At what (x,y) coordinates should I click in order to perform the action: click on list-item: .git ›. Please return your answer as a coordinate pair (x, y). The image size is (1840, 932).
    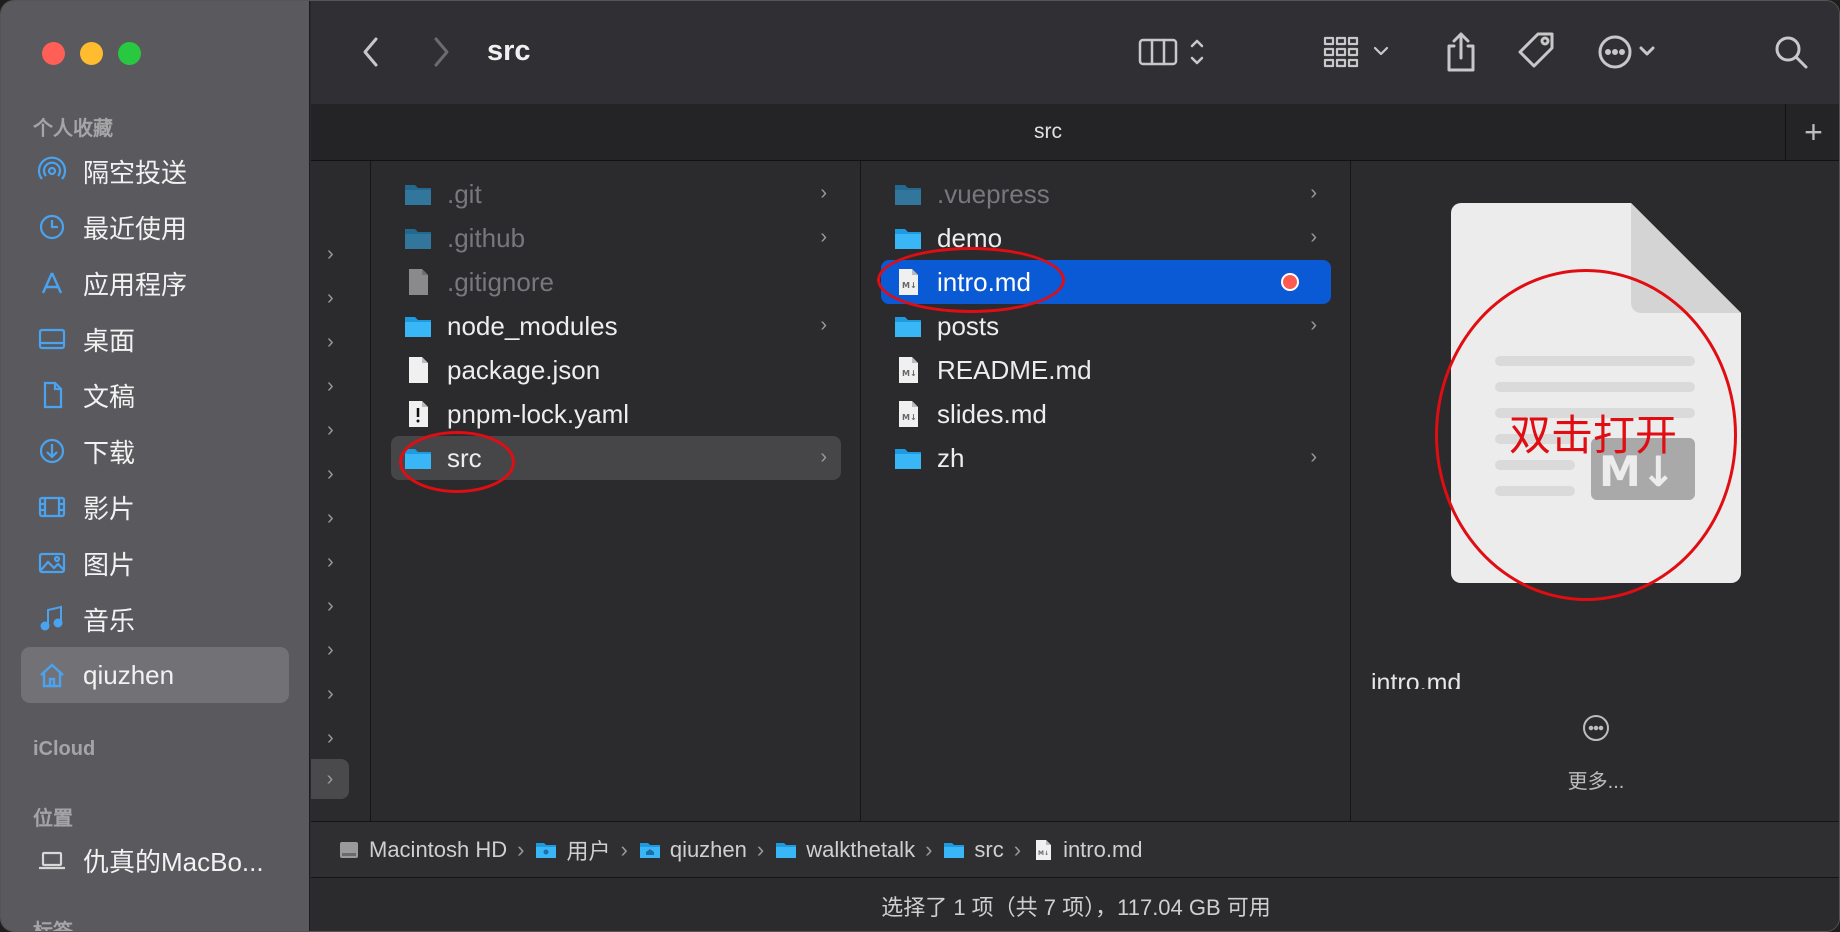
    Looking at the image, I should click on (616, 194).